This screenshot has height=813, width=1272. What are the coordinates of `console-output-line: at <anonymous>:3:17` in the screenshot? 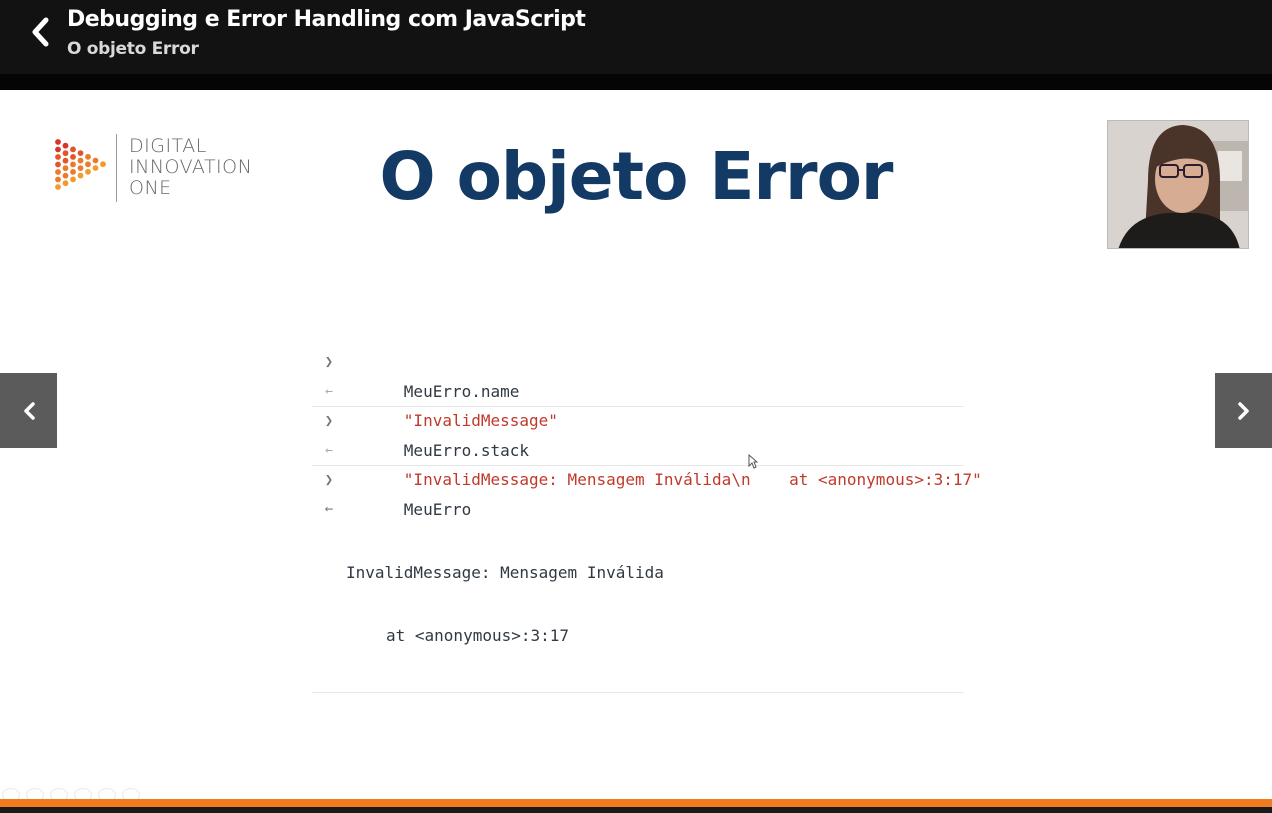 It's located at (478, 635).